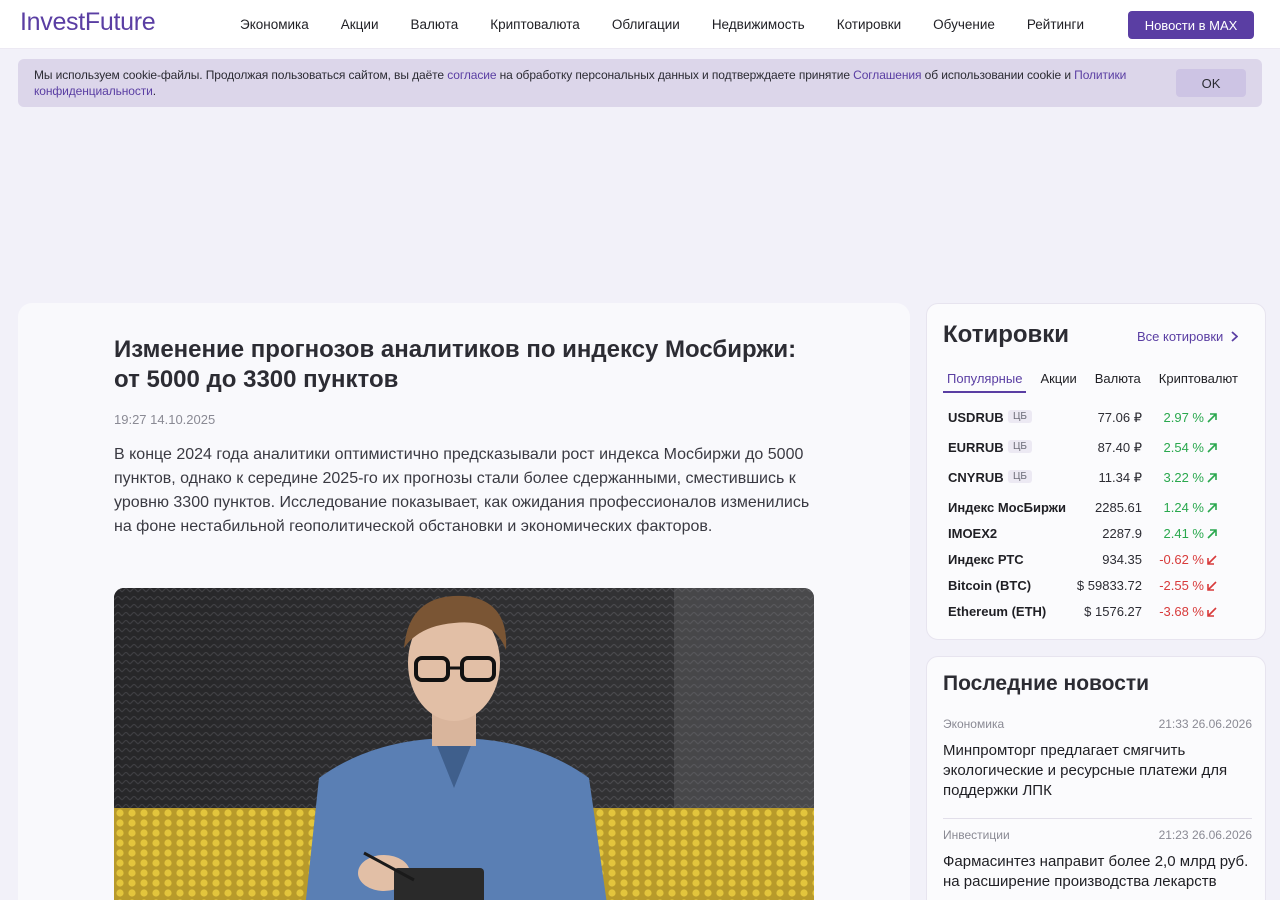 This screenshot has width=1280, height=900. What do you see at coordinates (1007, 507) in the screenshot?
I see `quote-name: Индекс МосБиржи` at bounding box center [1007, 507].